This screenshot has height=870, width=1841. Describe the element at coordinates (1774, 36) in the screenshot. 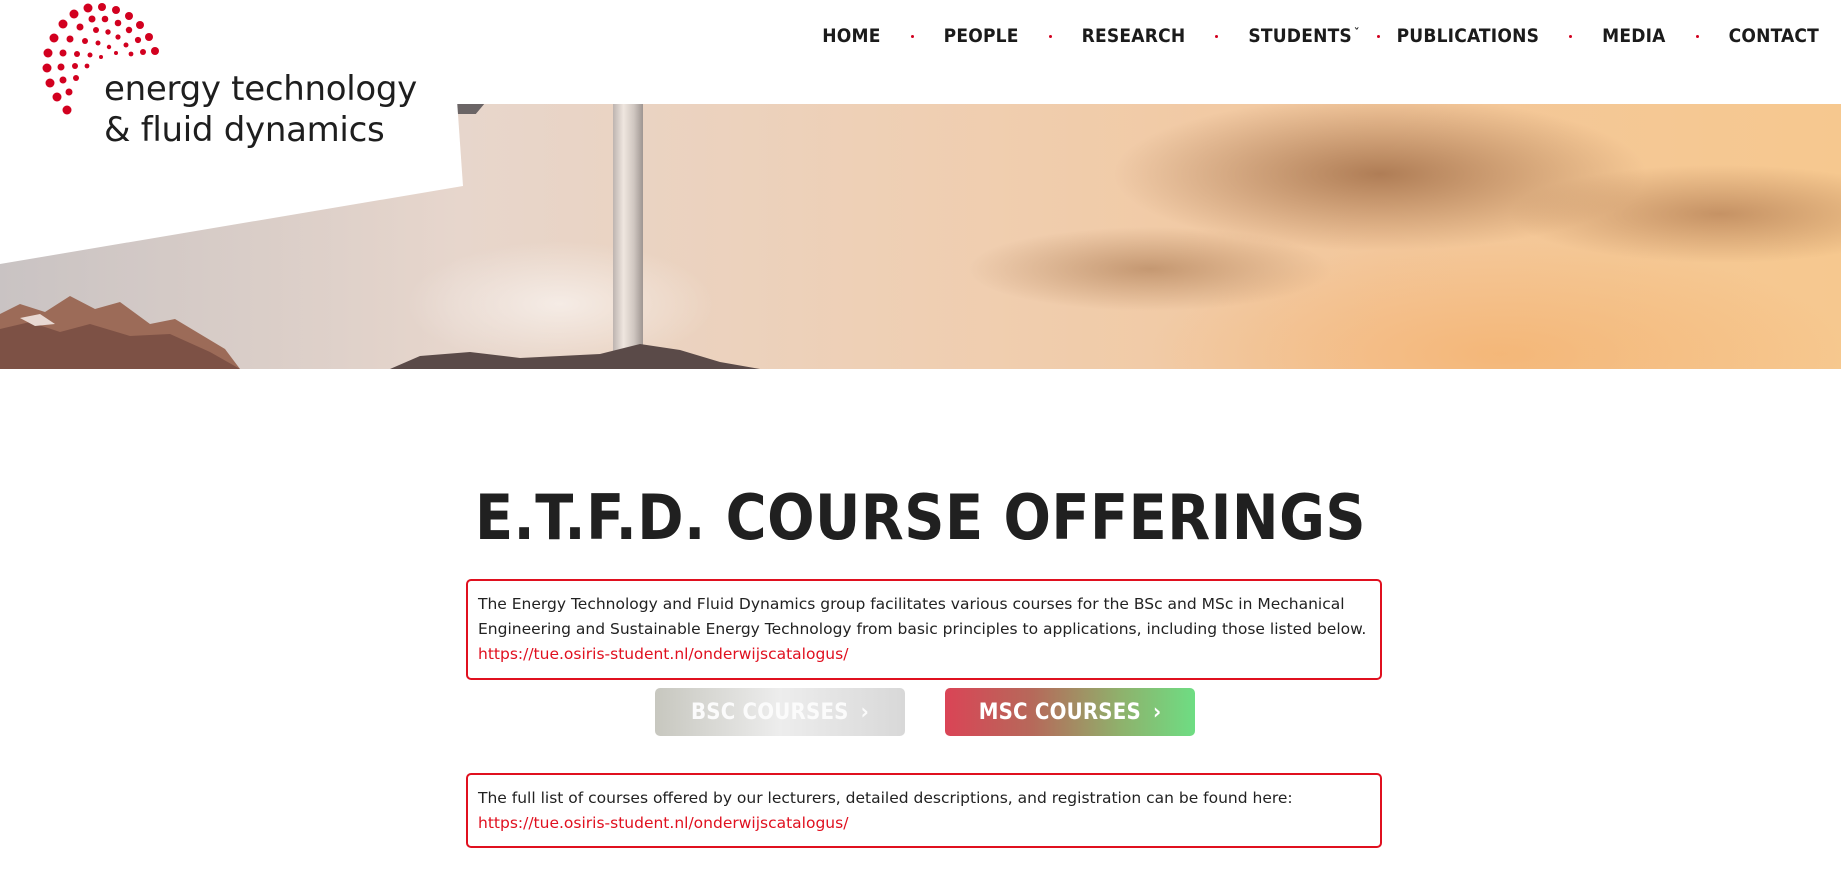

I see `nav-contact: CONTACT` at that location.